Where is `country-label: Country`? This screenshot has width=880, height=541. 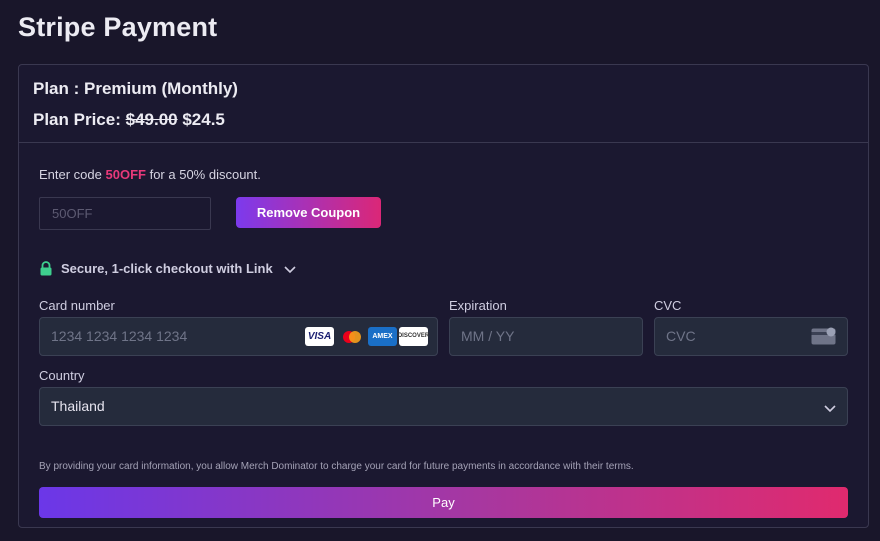 country-label: Country is located at coordinates (62, 375).